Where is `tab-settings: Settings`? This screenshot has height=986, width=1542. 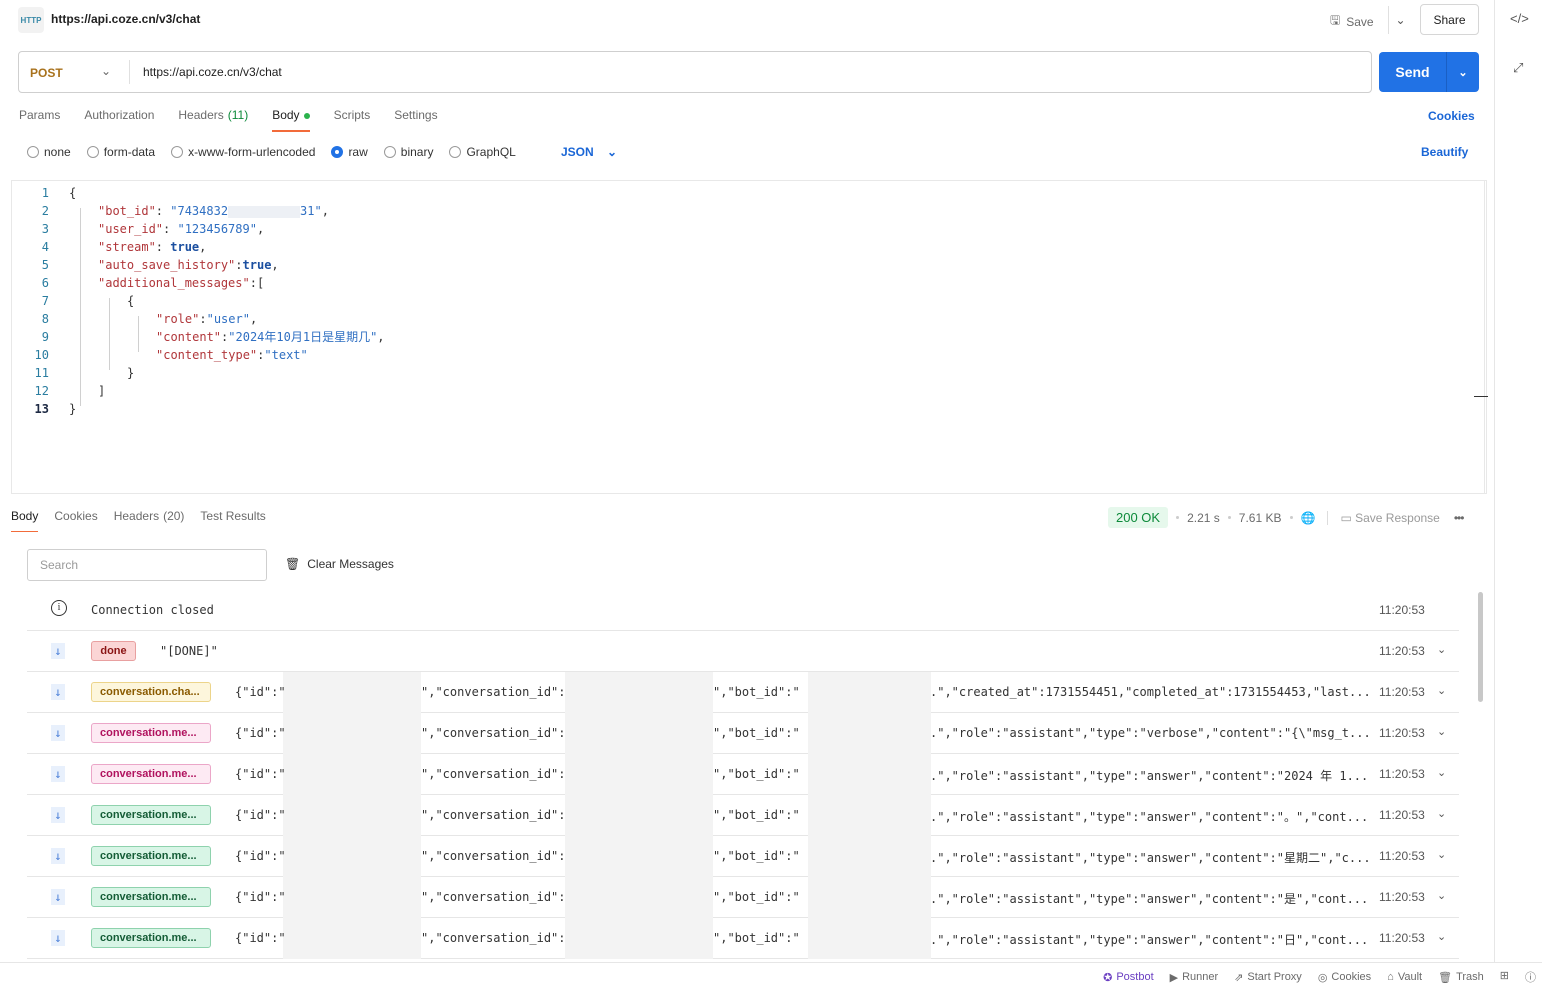
tab-settings: Settings is located at coordinates (415, 119).